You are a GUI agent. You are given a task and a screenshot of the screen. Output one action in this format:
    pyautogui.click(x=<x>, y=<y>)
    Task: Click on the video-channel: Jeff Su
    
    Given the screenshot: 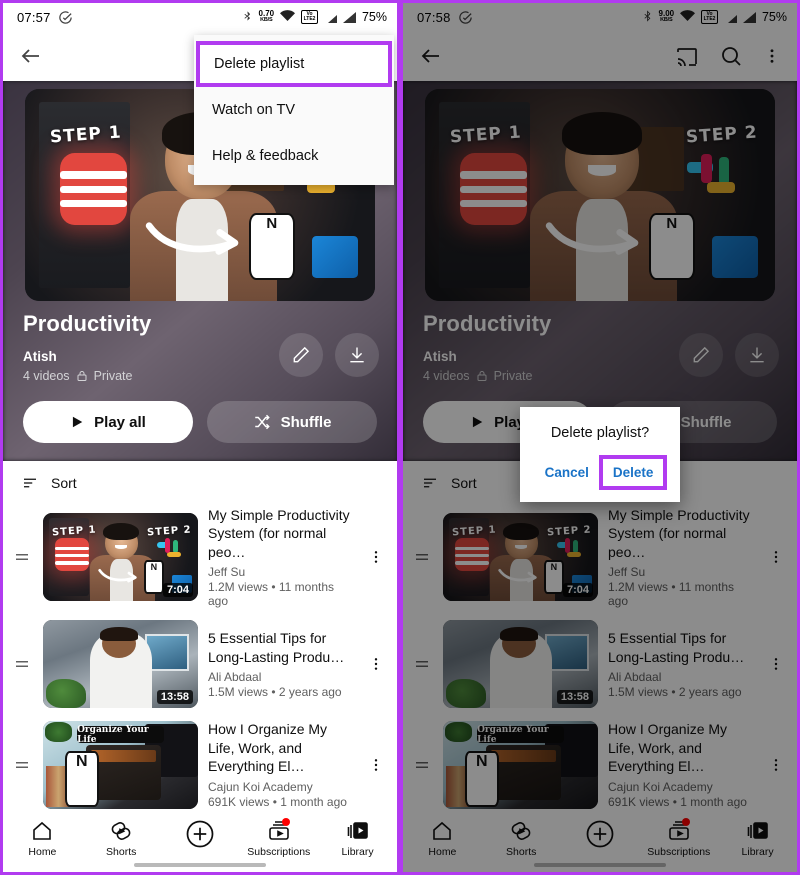 What is the action you would take?
    pyautogui.click(x=227, y=572)
    